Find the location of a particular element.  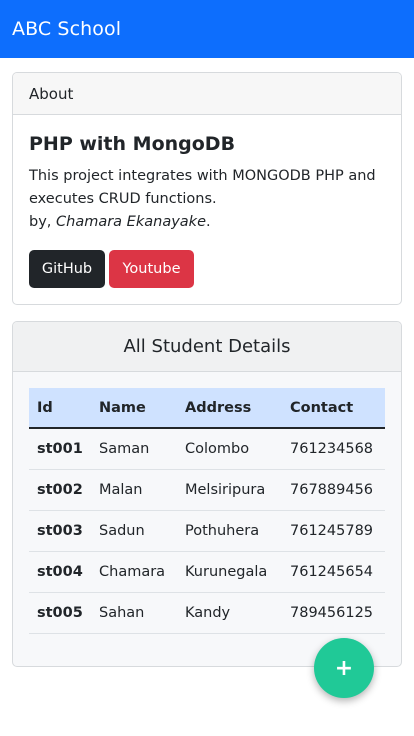

column-header-contact: Contact is located at coordinates (333, 408).